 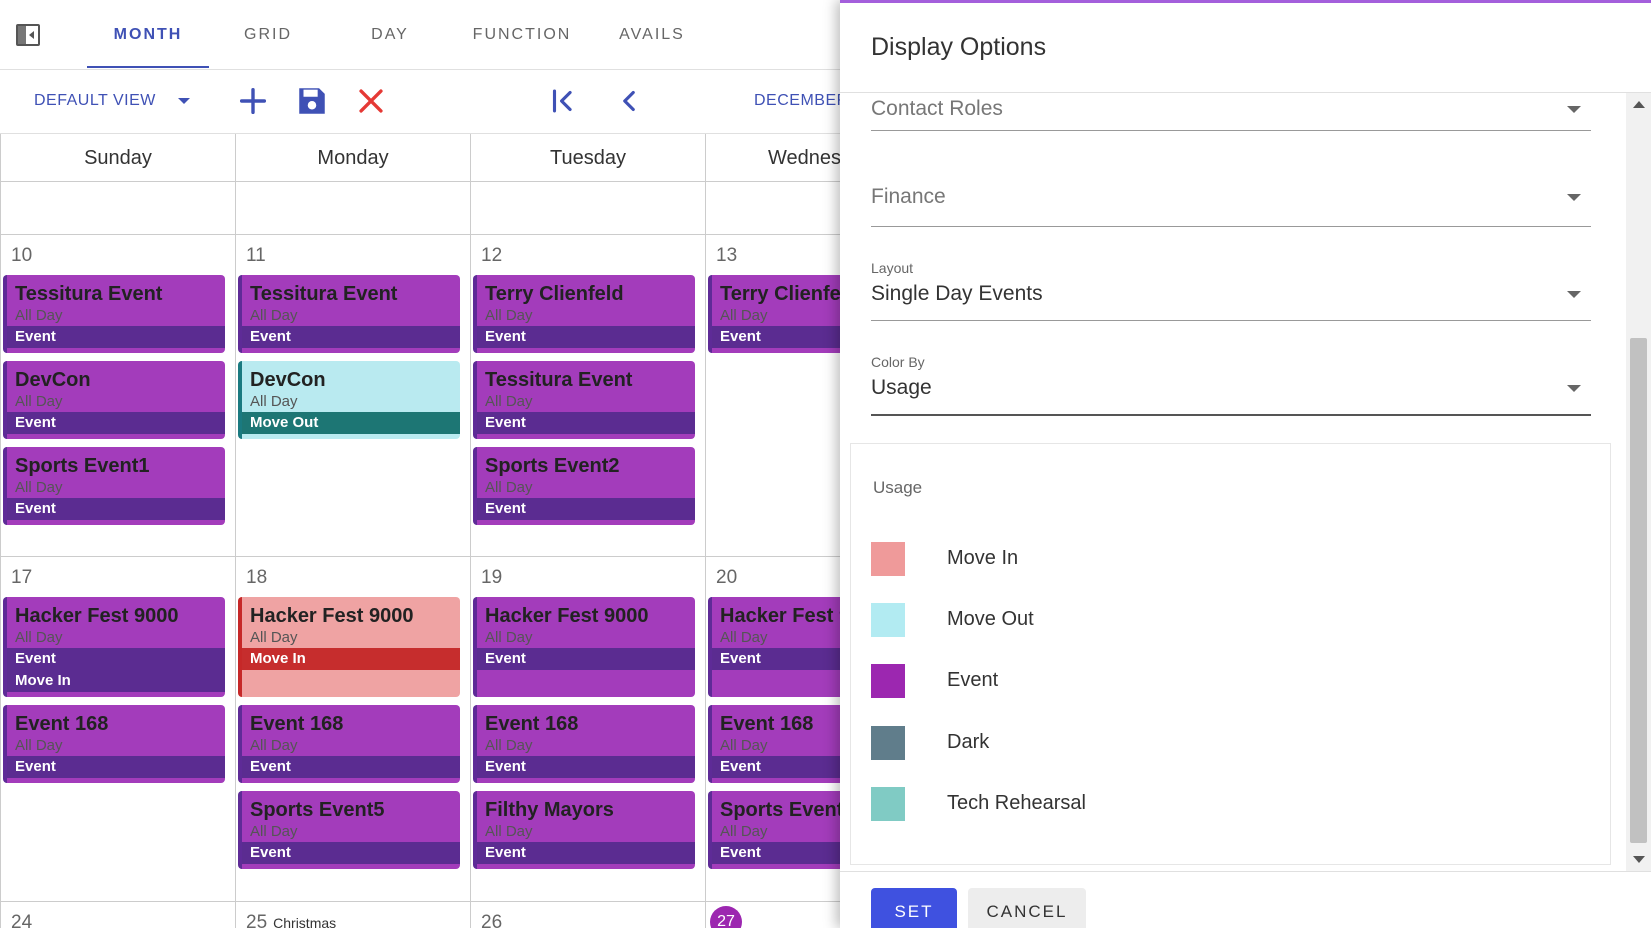 I want to click on close-icon, so click(x=371, y=101).